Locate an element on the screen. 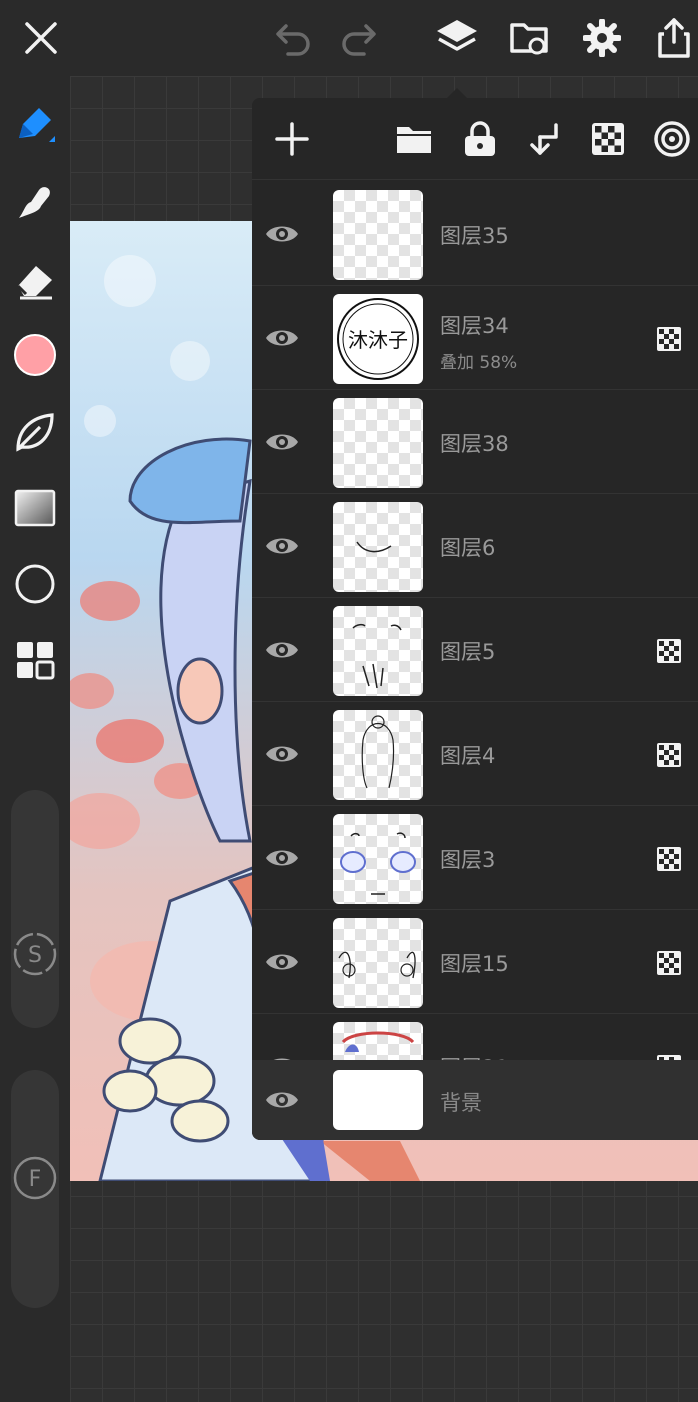  layer-row: 图层15 is located at coordinates (475, 962).